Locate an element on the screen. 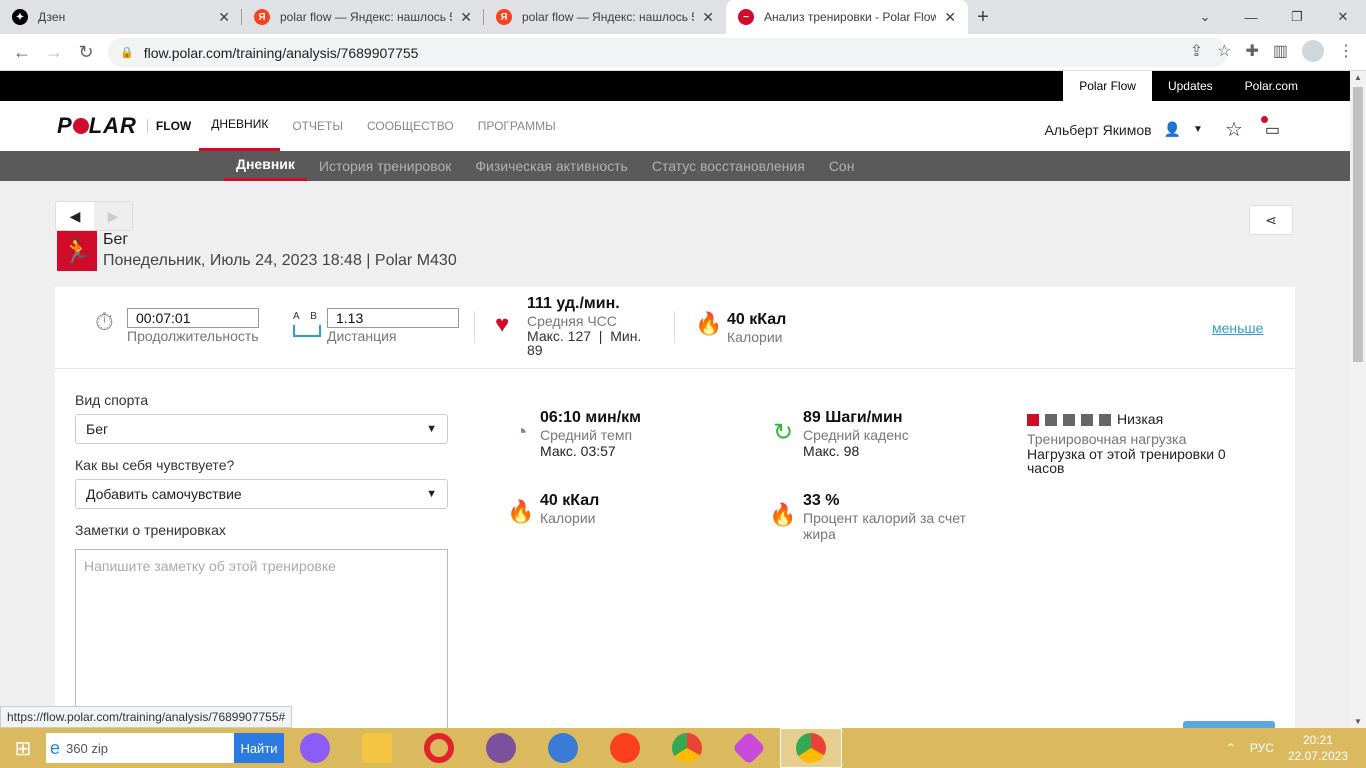 Image resolution: width=1366 pixels, height=768 pixels. scroll-up-icon: ▲ is located at coordinates (1358, 77).